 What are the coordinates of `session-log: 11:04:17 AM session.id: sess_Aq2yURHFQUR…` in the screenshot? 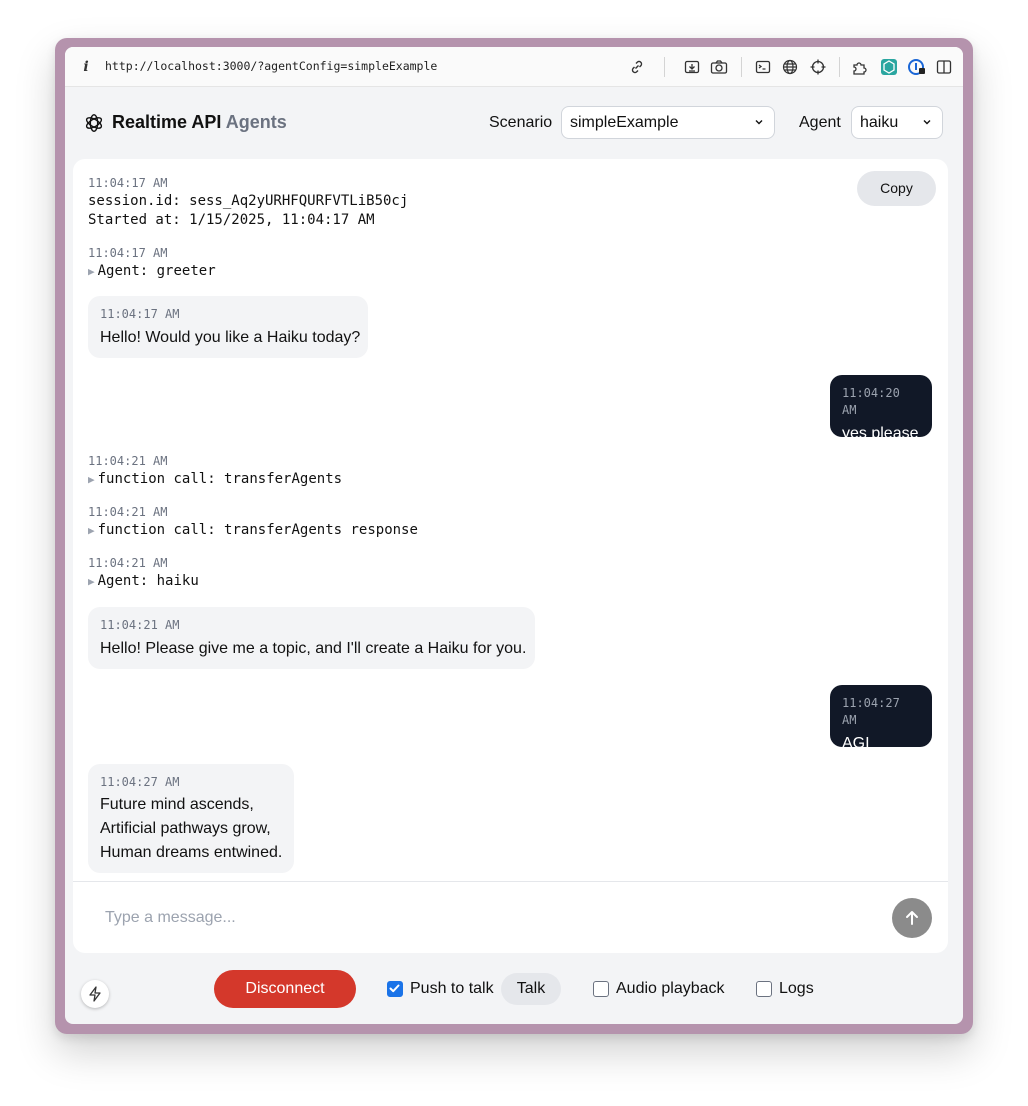 It's located at (248, 202).